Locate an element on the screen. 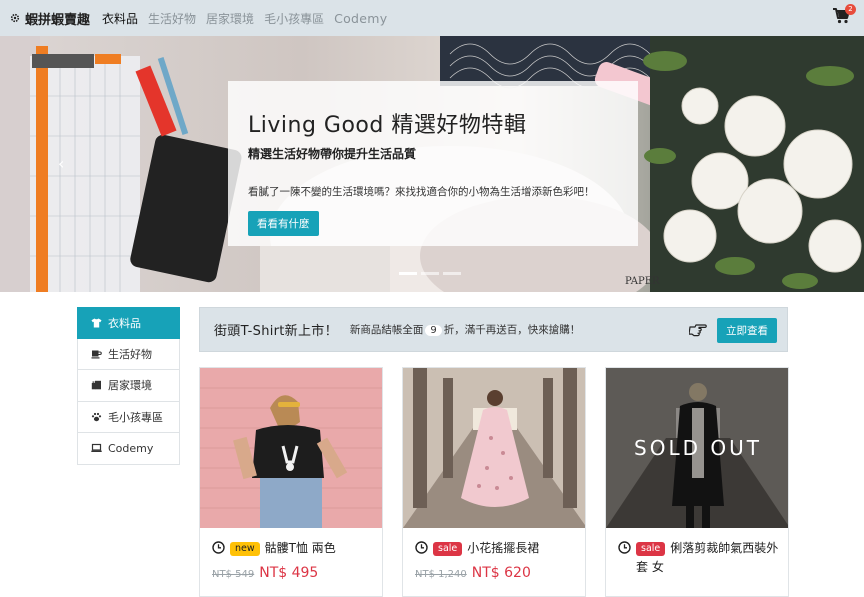  sidebar-item-label: 生活好物 is located at coordinates (130, 354).